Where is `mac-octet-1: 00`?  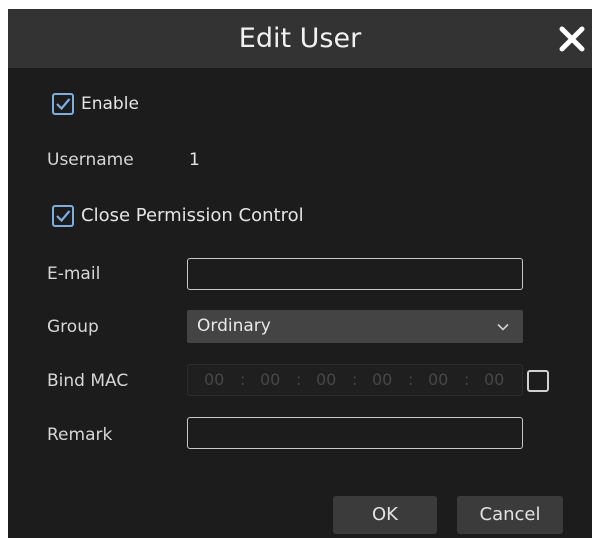
mac-octet-1: 00 is located at coordinates (214, 379).